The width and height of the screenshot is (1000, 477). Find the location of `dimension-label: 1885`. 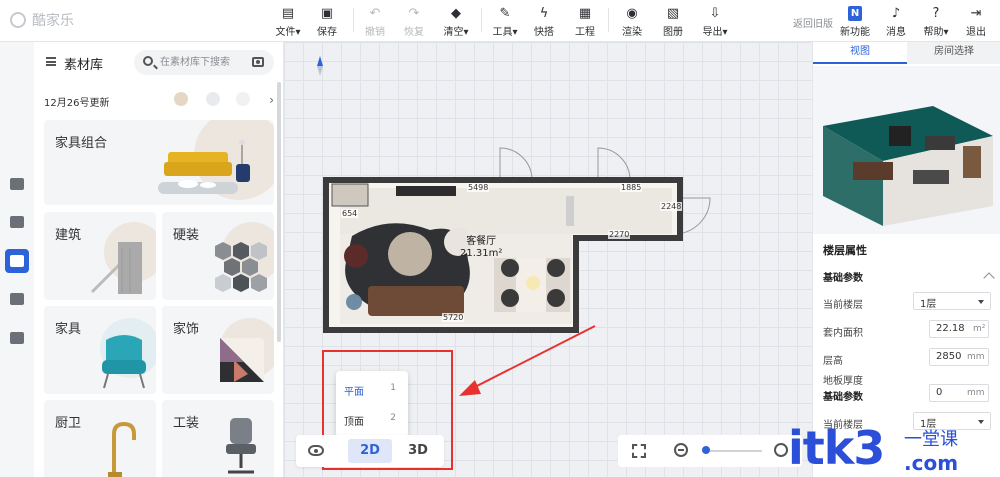

dimension-label: 1885 is located at coordinates (631, 187).